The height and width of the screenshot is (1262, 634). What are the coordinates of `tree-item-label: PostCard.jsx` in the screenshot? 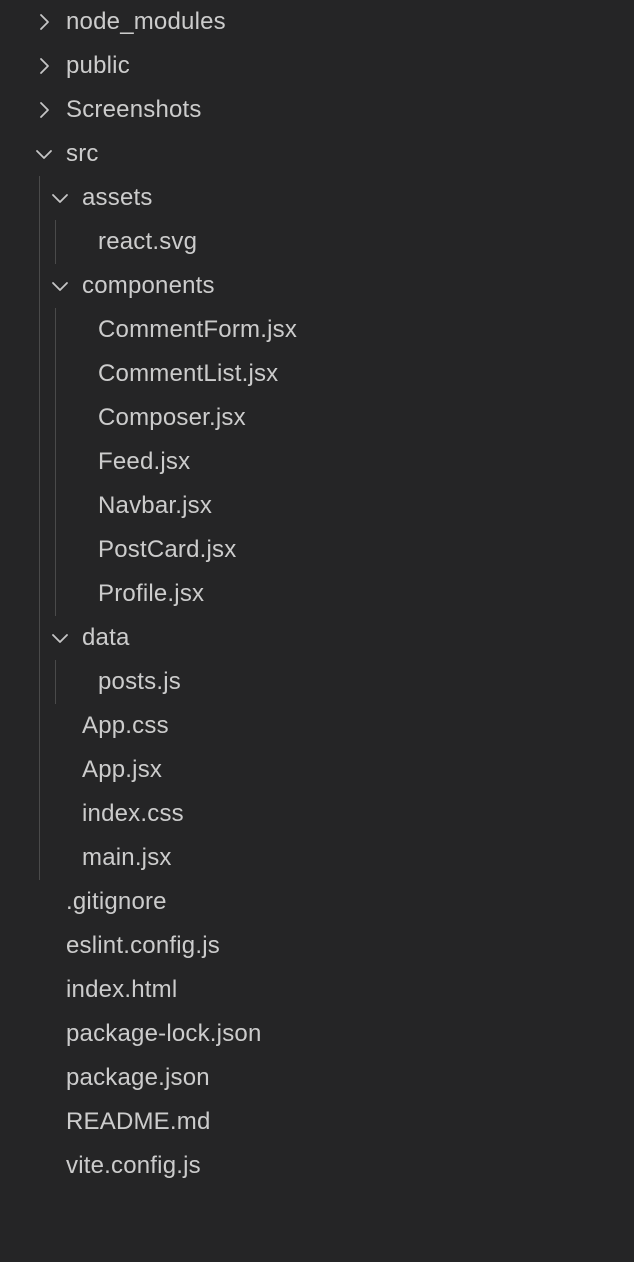 It's located at (167, 549).